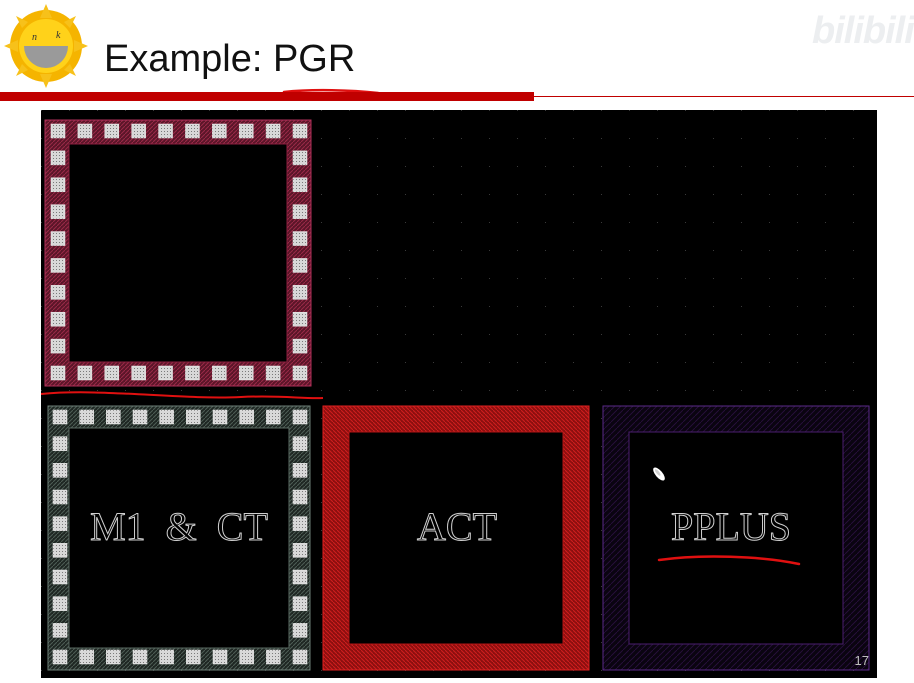 This screenshot has height=683, width=914. Describe the element at coordinates (34, 37) in the screenshot. I see `logo-letter-n: n` at that location.